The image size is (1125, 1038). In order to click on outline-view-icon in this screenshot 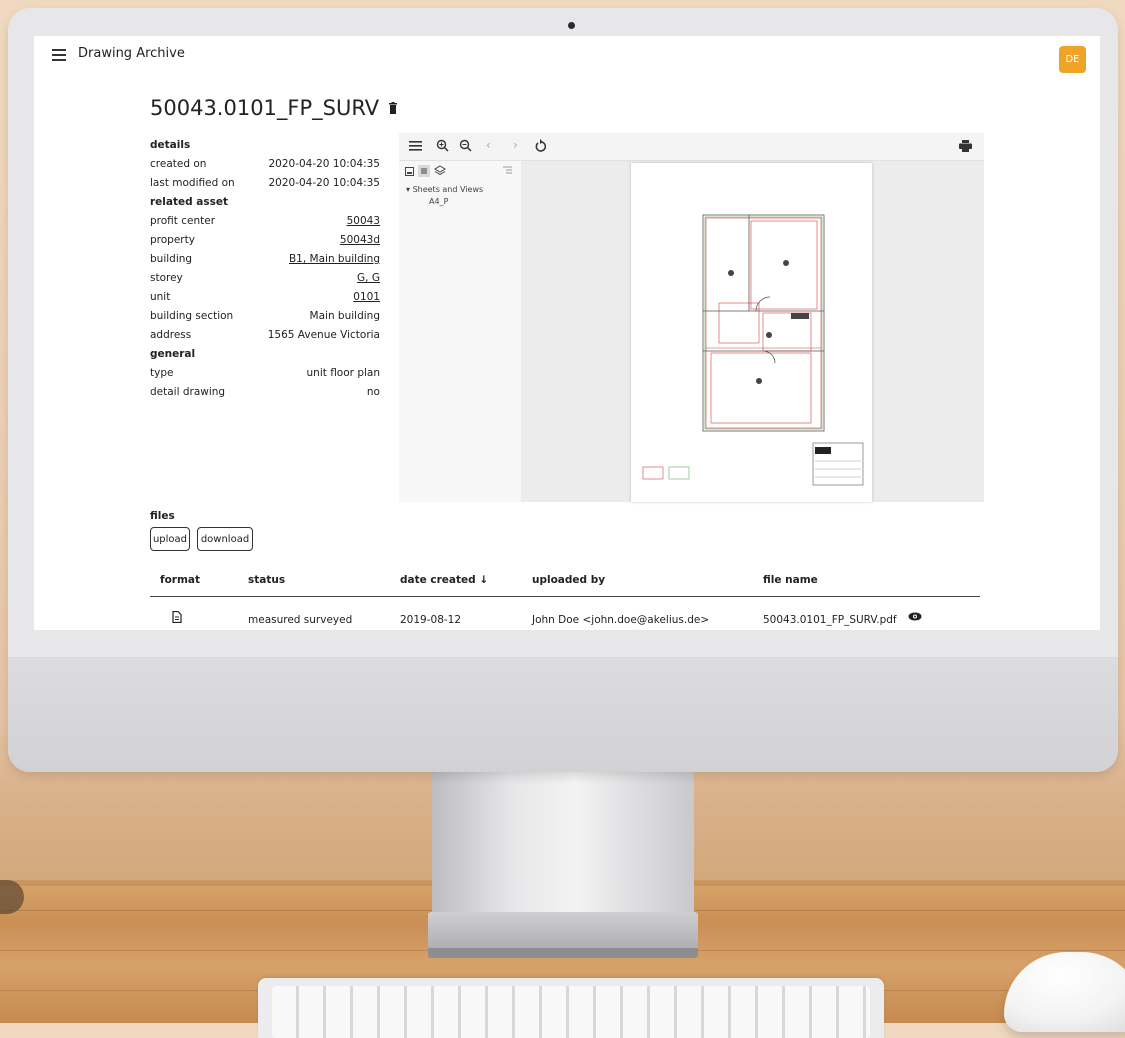, I will do `click(424, 171)`.